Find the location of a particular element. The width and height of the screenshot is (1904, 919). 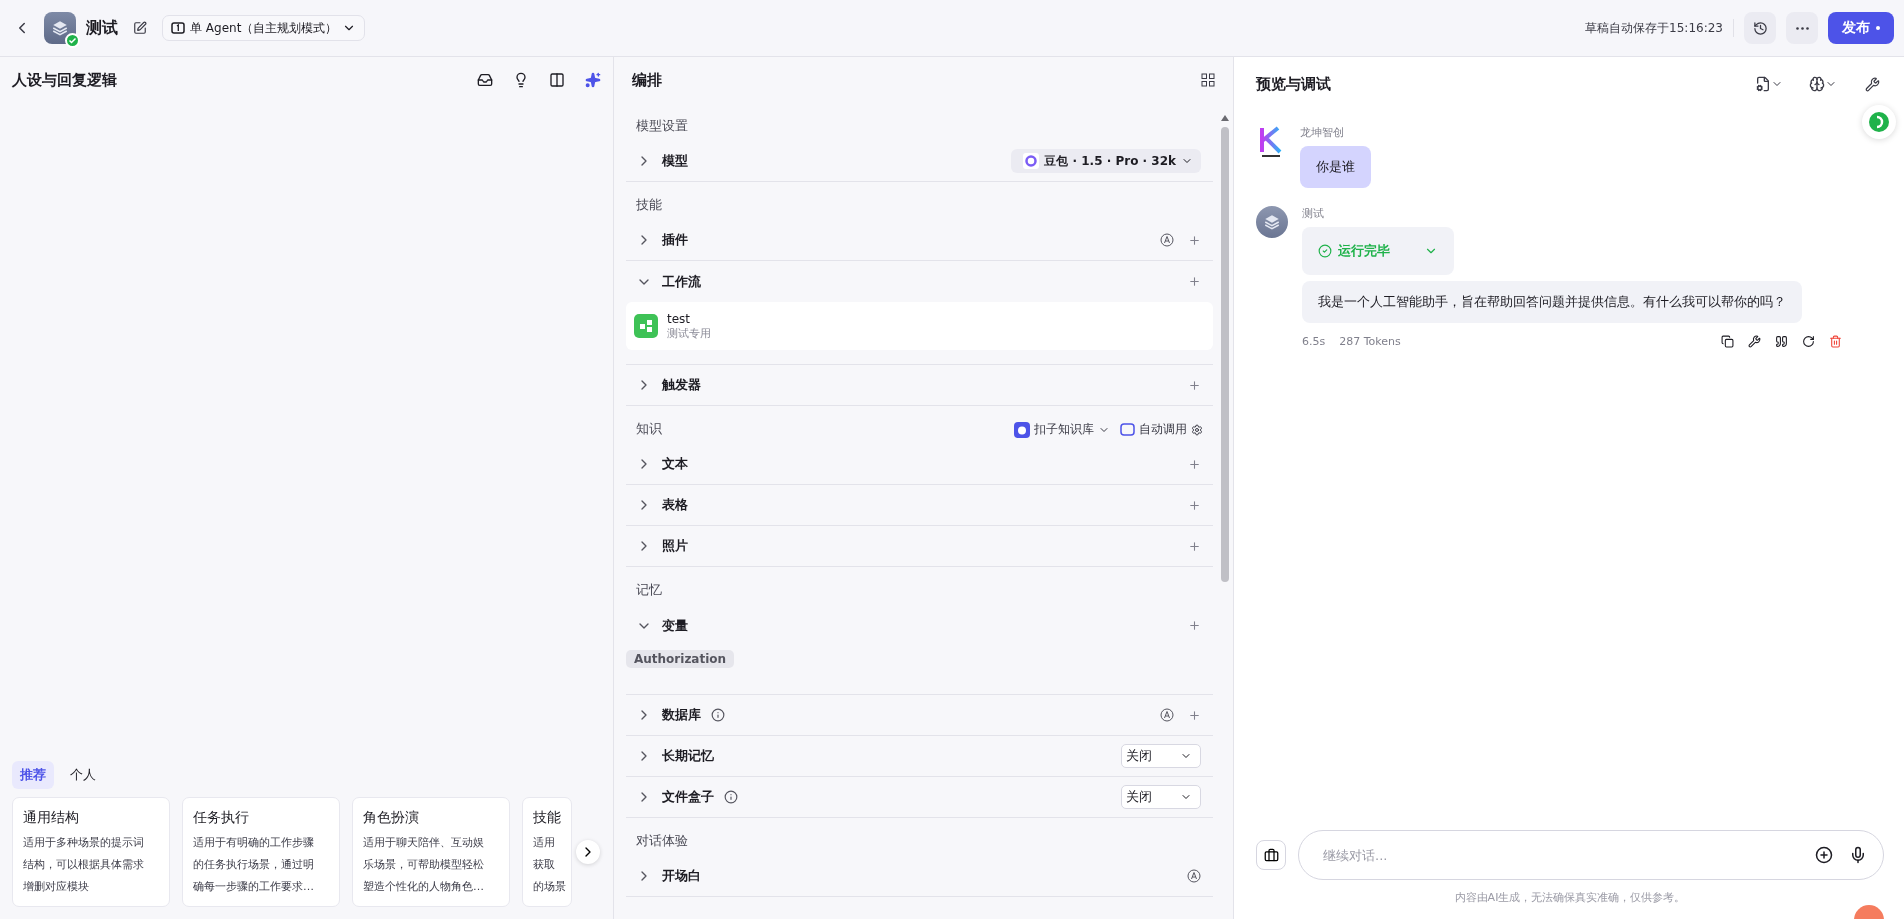

template-description: 增删对应模块 is located at coordinates (56, 887).